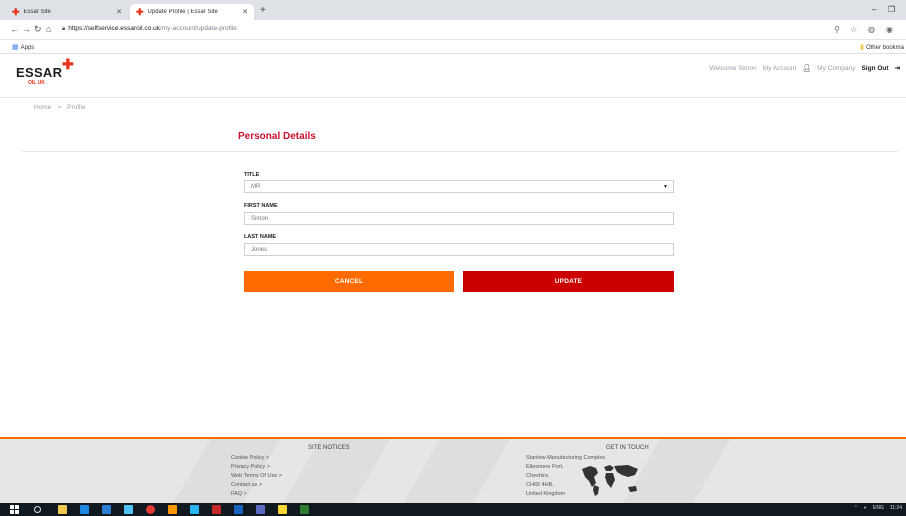  What do you see at coordinates (566, 458) in the screenshot?
I see `address-line: Stanlow Manufacturing Complex` at bounding box center [566, 458].